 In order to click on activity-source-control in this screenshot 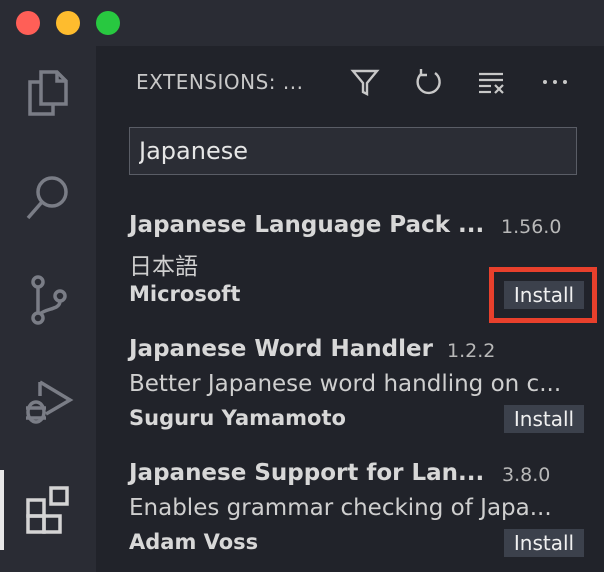, I will do `click(48, 300)`.